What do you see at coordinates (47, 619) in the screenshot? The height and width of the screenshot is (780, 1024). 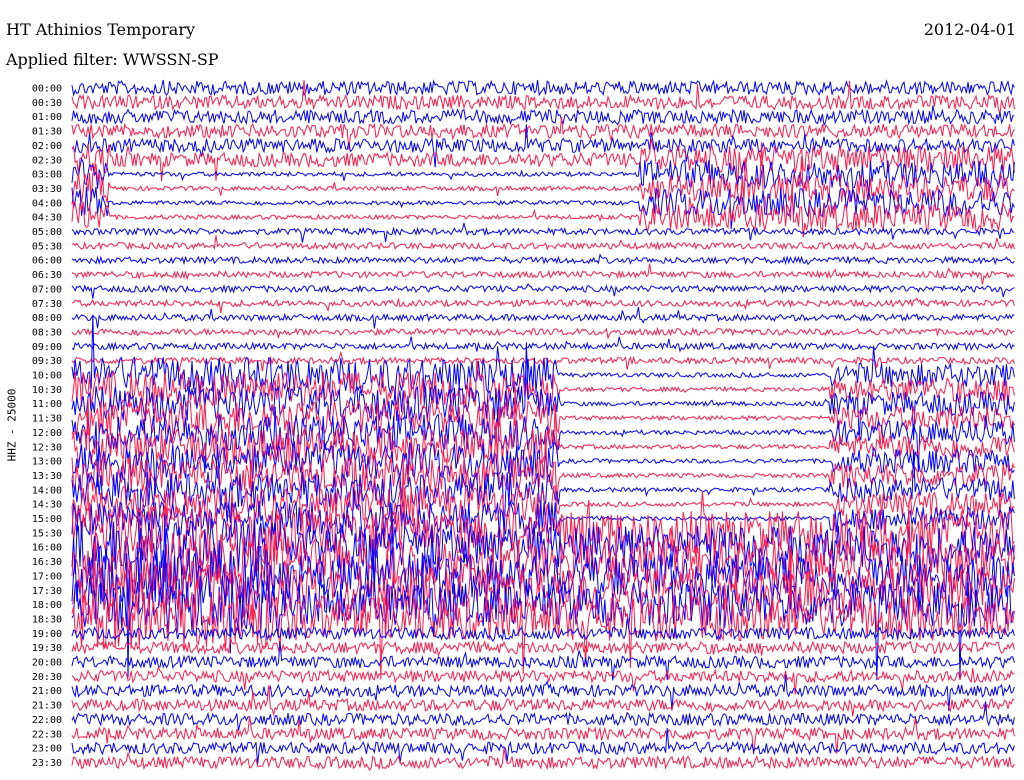 I see `row-label-1830: 18:30` at bounding box center [47, 619].